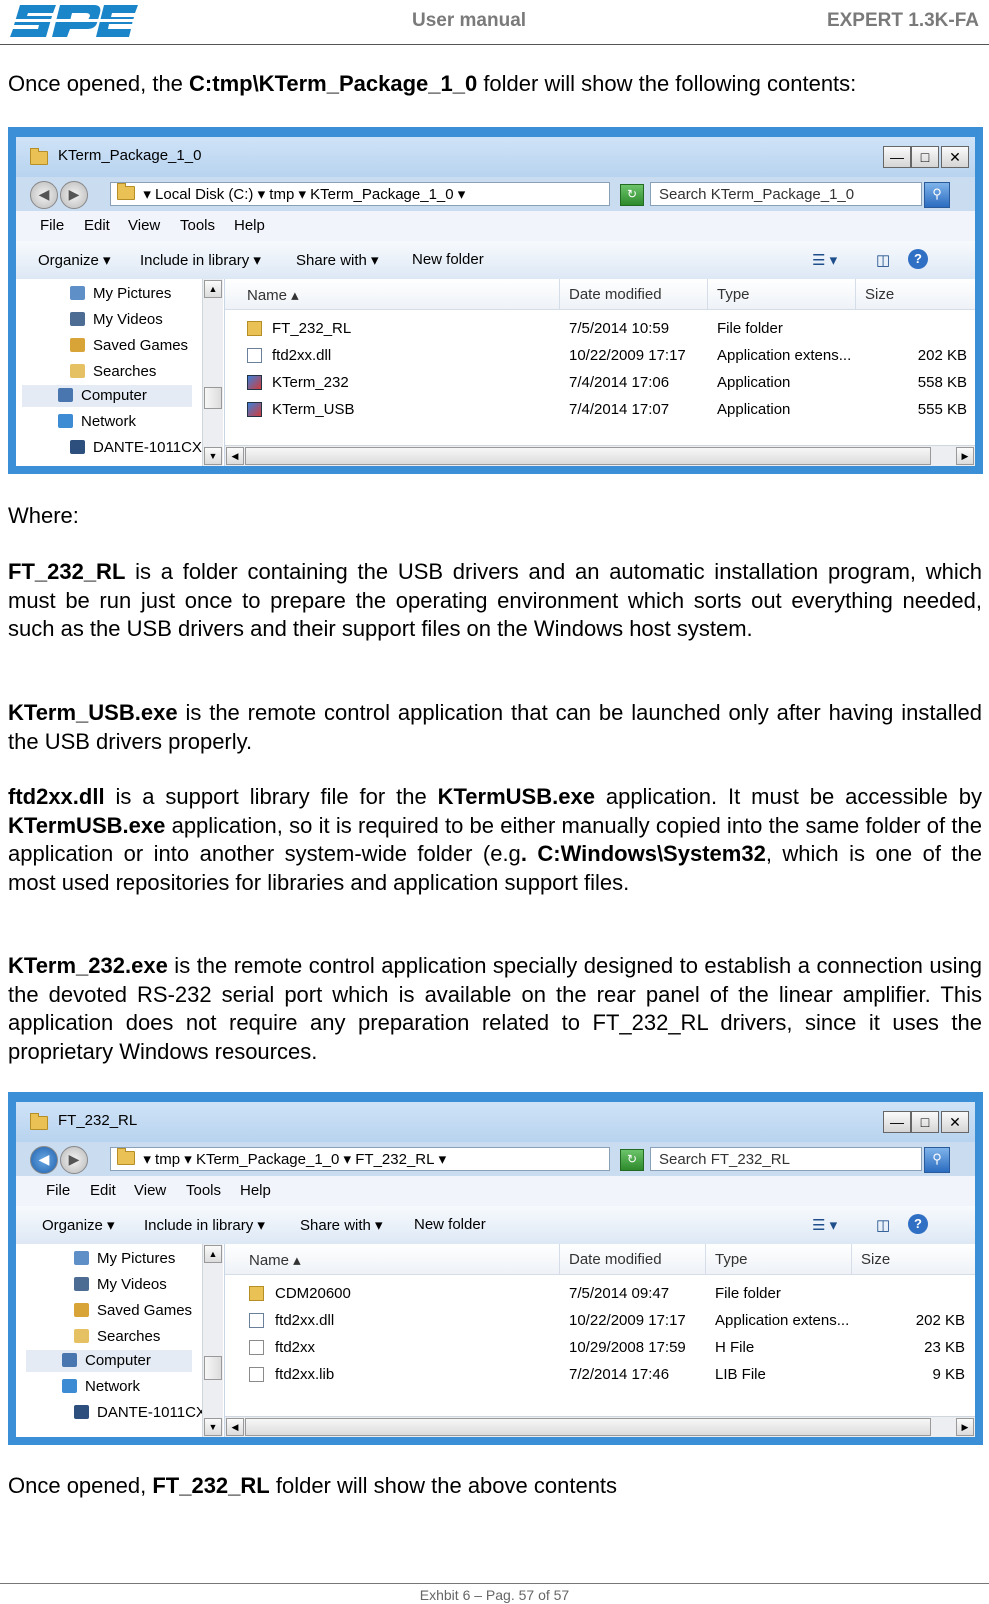 Image resolution: width=989 pixels, height=1604 pixels. What do you see at coordinates (786, 194) in the screenshot?
I see `search-input: Search KTerm_Package_1_0` at bounding box center [786, 194].